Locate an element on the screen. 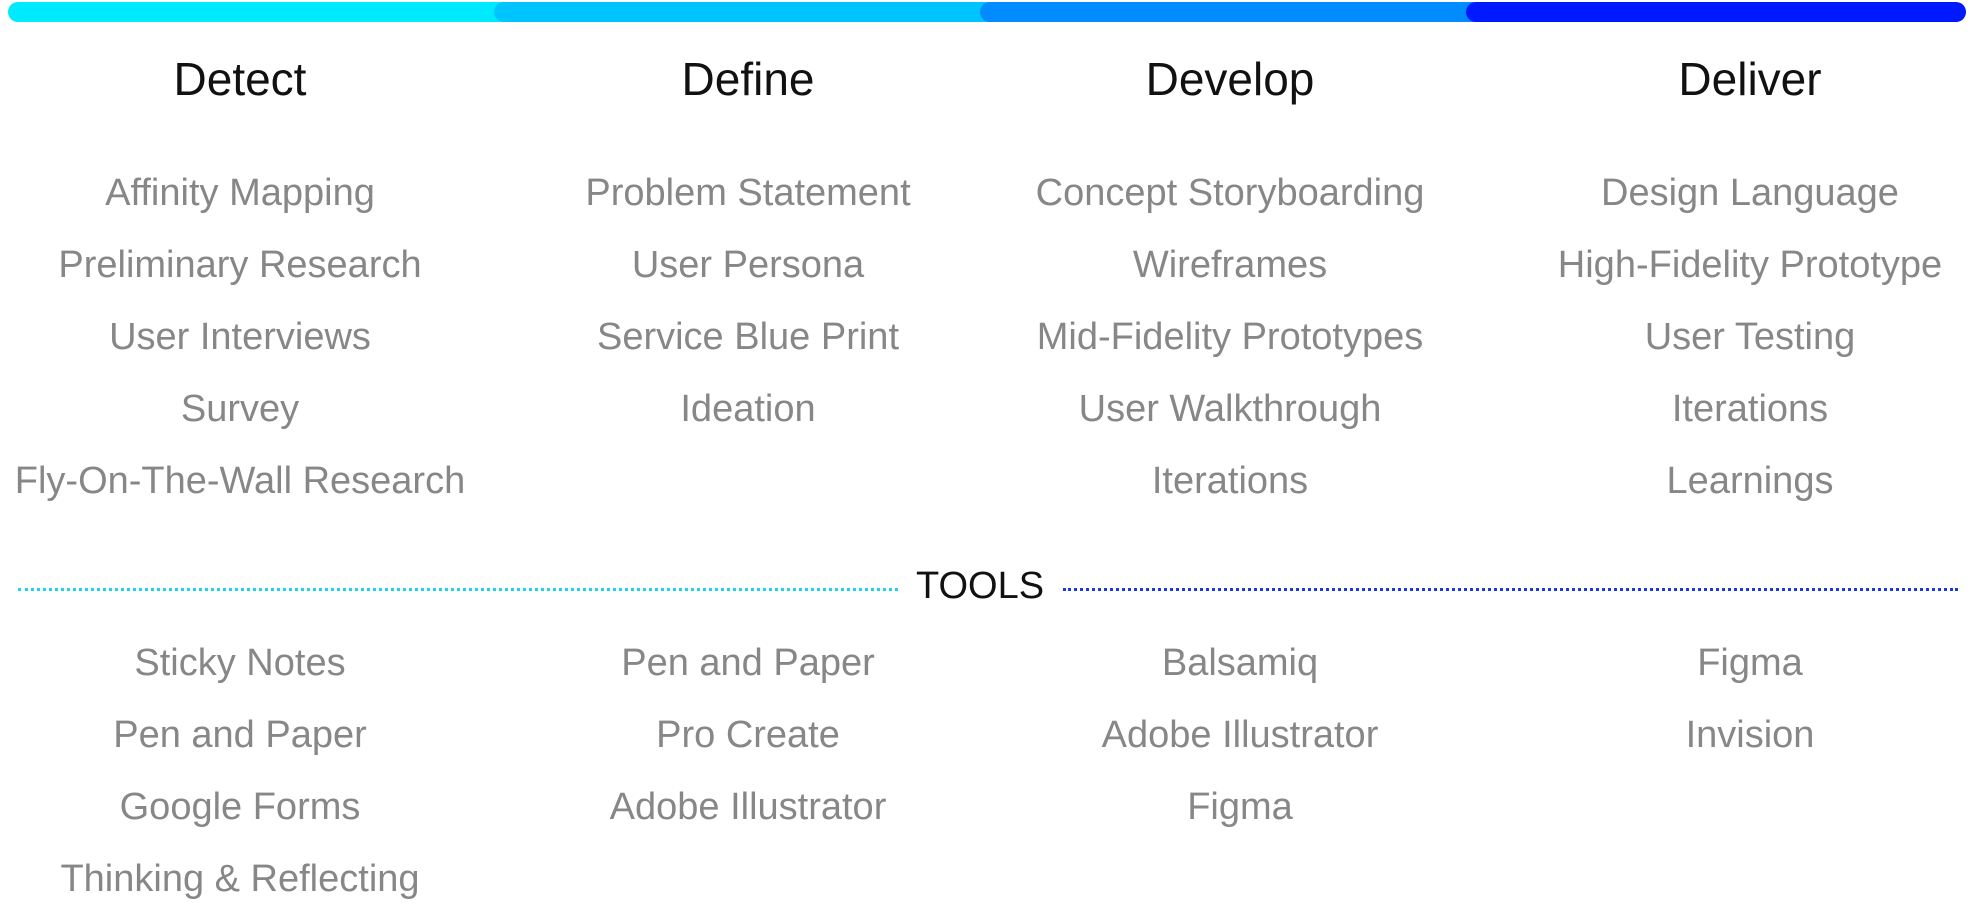 The height and width of the screenshot is (920, 1970). method-item: Wireframes is located at coordinates (1230, 265).